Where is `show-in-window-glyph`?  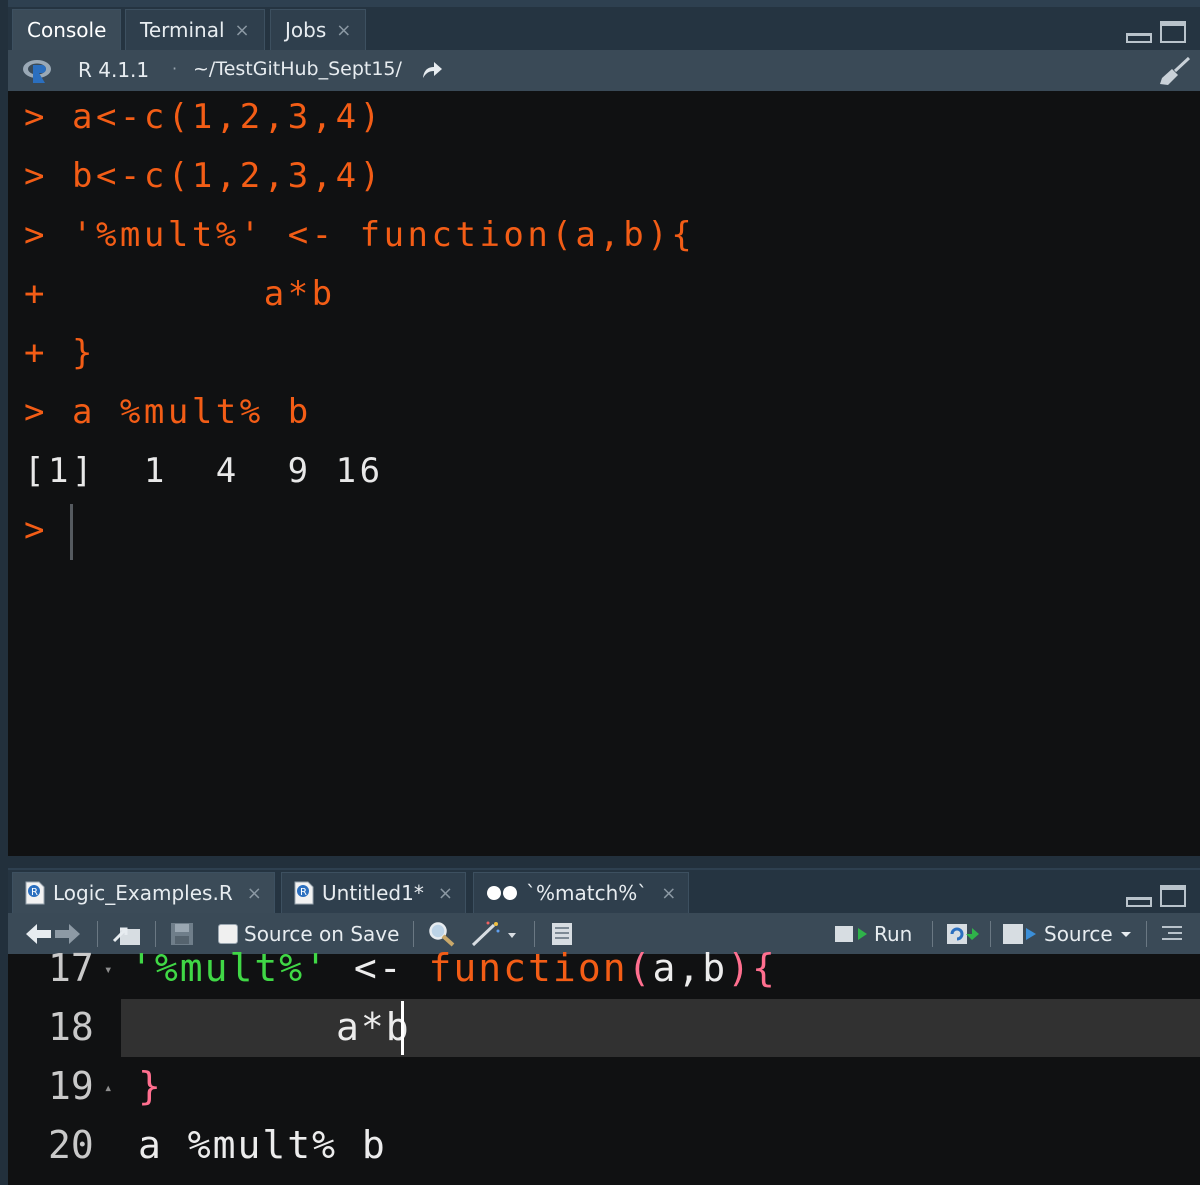
show-in-window-glyph is located at coordinates (126, 936).